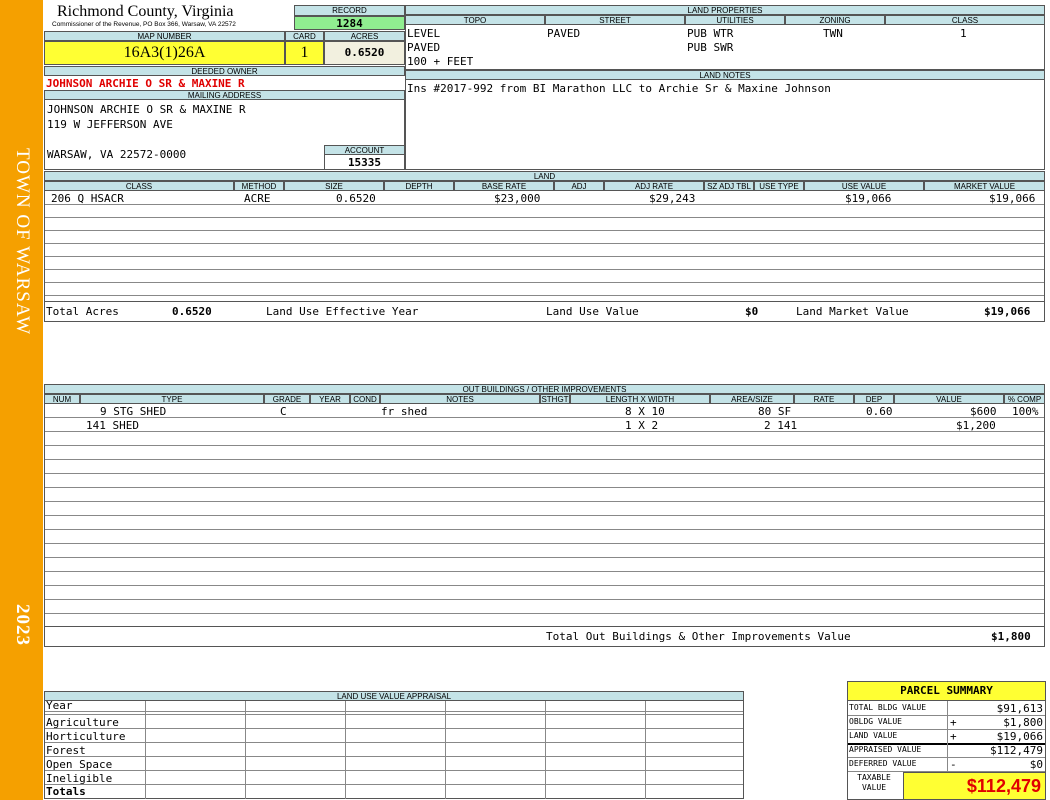 The height and width of the screenshot is (800, 1050). Describe the element at coordinates (1007, 311) in the screenshot. I see `land-market-value: $19,066` at that location.